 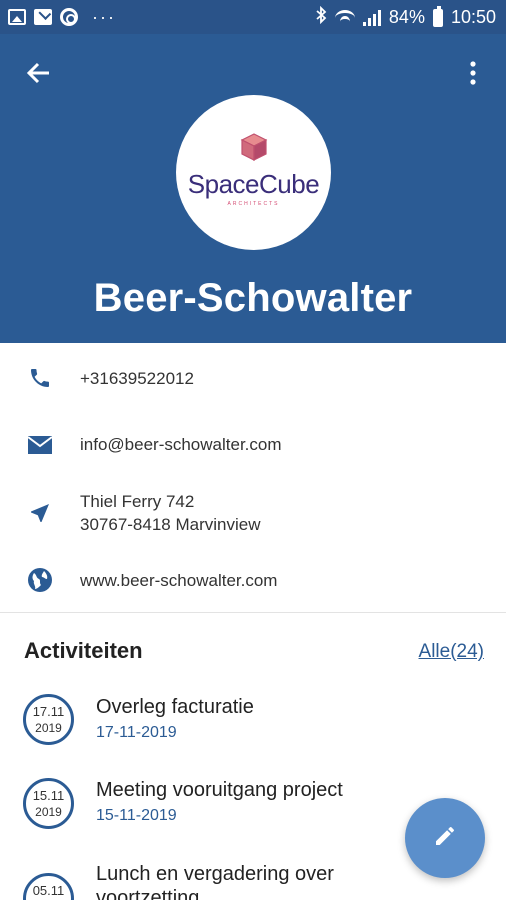 I want to click on logo-wordmark: SpaceCube, so click(x=253, y=184).